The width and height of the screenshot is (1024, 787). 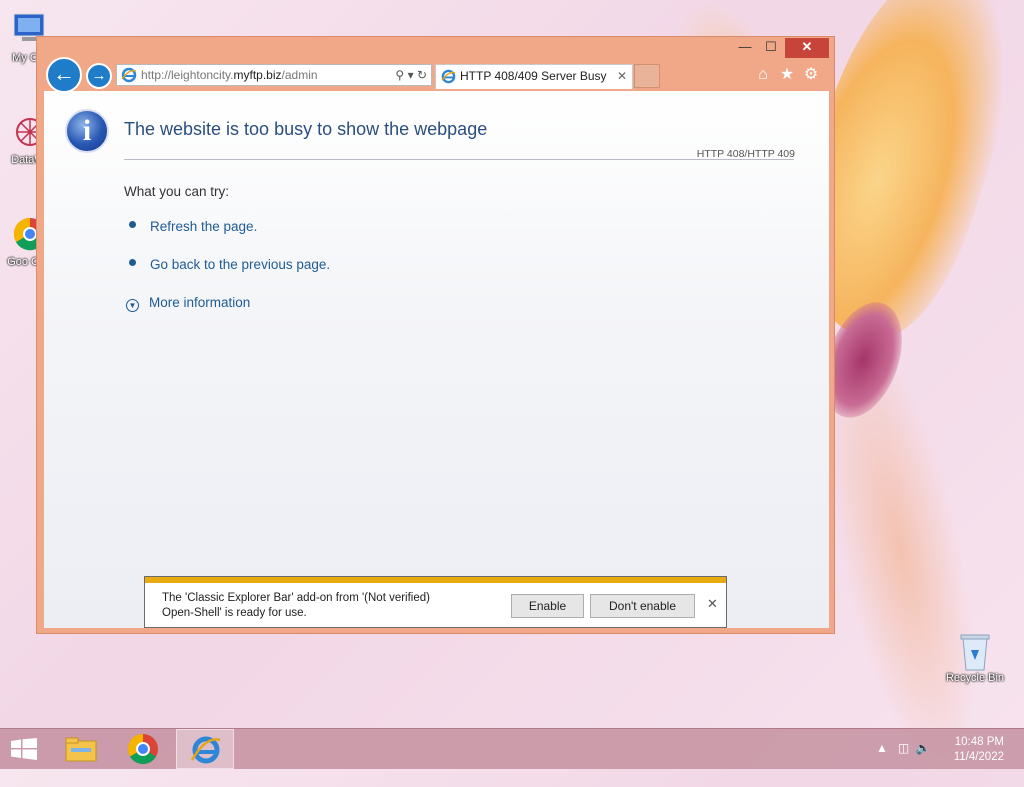 I want to click on more-information-toggle: ▼ More information, so click(x=188, y=303).